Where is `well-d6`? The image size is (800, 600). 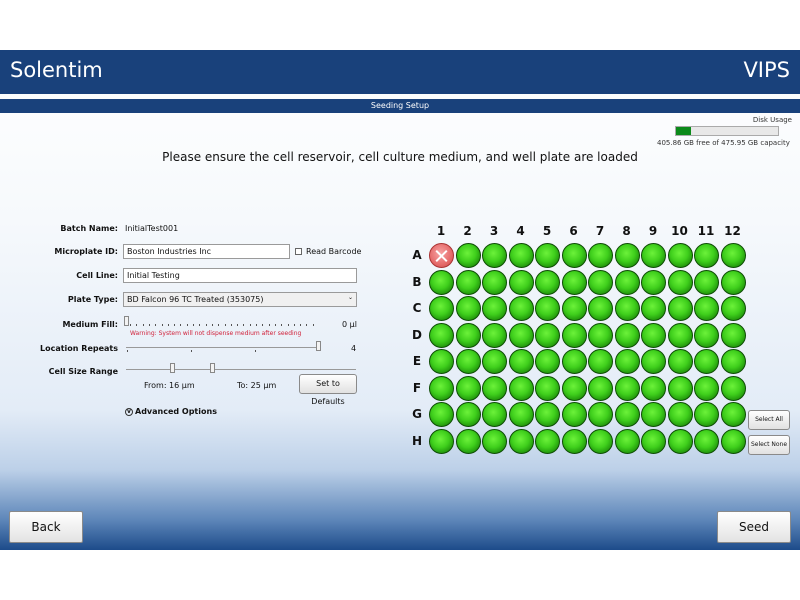
well-d6 is located at coordinates (574, 335).